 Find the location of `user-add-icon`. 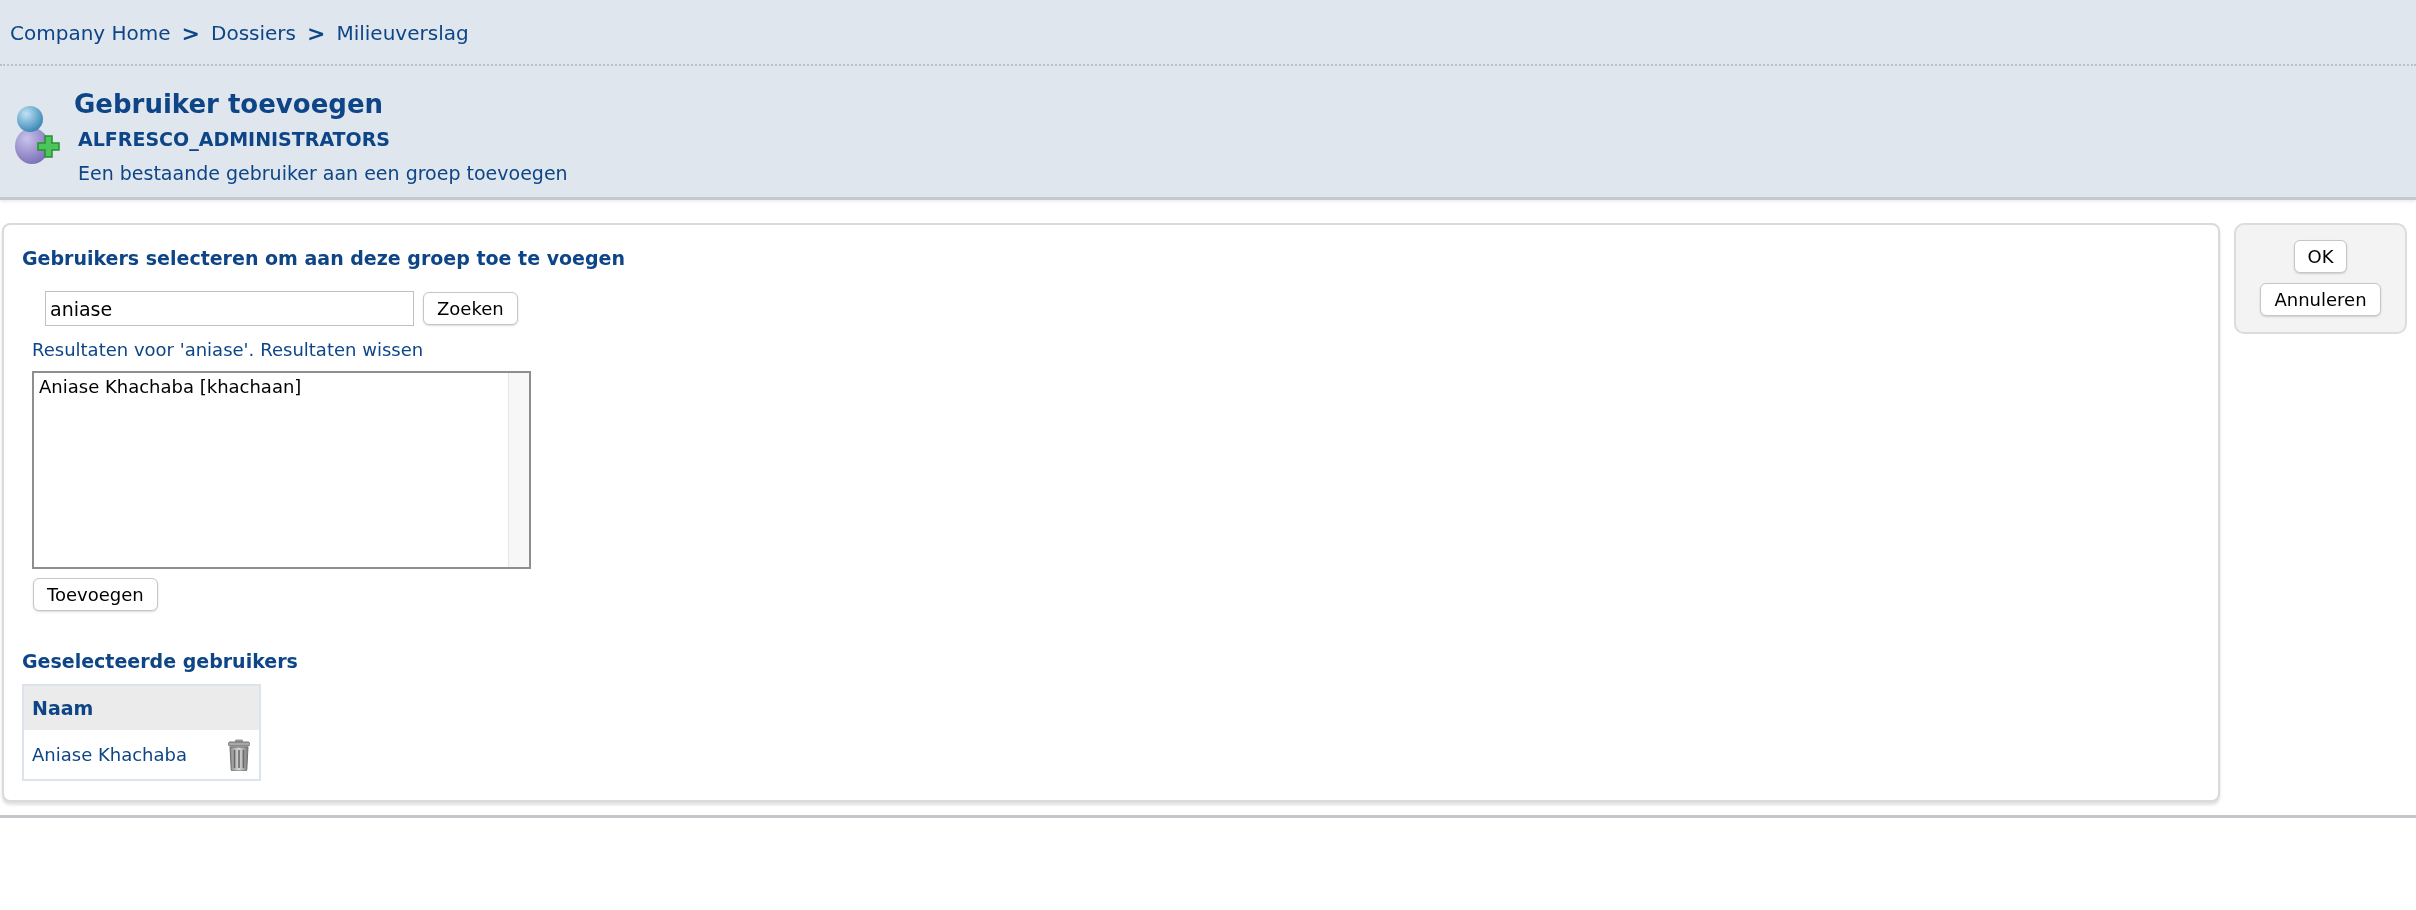

user-add-icon is located at coordinates (37, 135).